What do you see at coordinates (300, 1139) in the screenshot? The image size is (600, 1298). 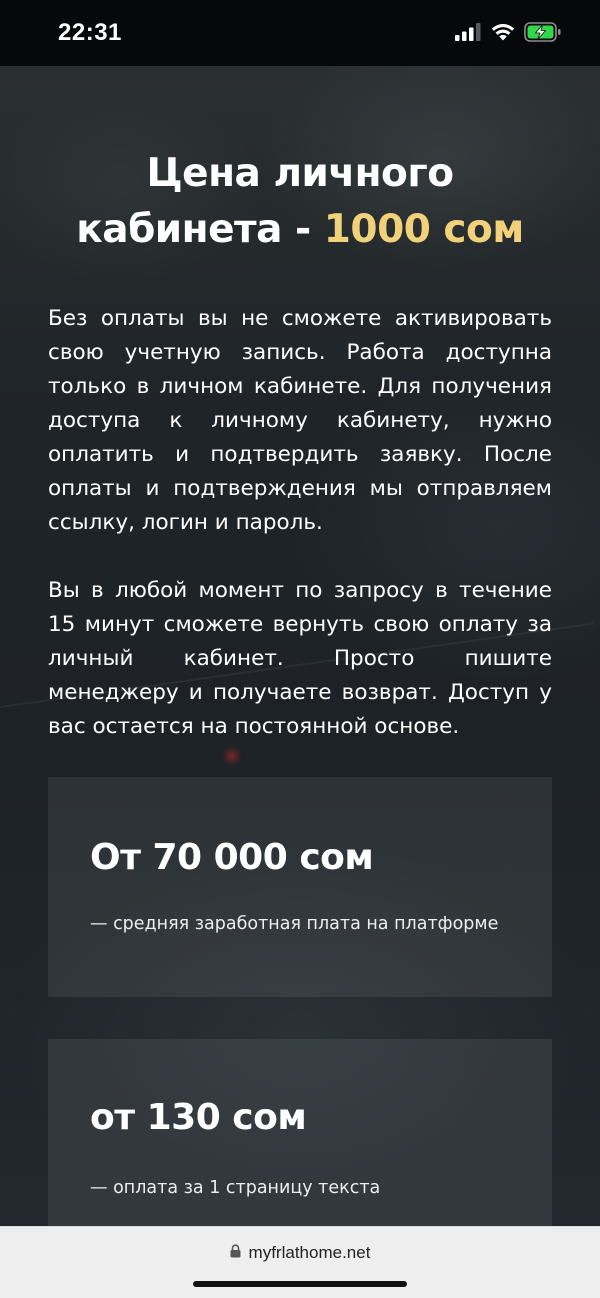 I see `page-rate-stat-card: от 130 сом — оплата за 1 страницу текста` at bounding box center [300, 1139].